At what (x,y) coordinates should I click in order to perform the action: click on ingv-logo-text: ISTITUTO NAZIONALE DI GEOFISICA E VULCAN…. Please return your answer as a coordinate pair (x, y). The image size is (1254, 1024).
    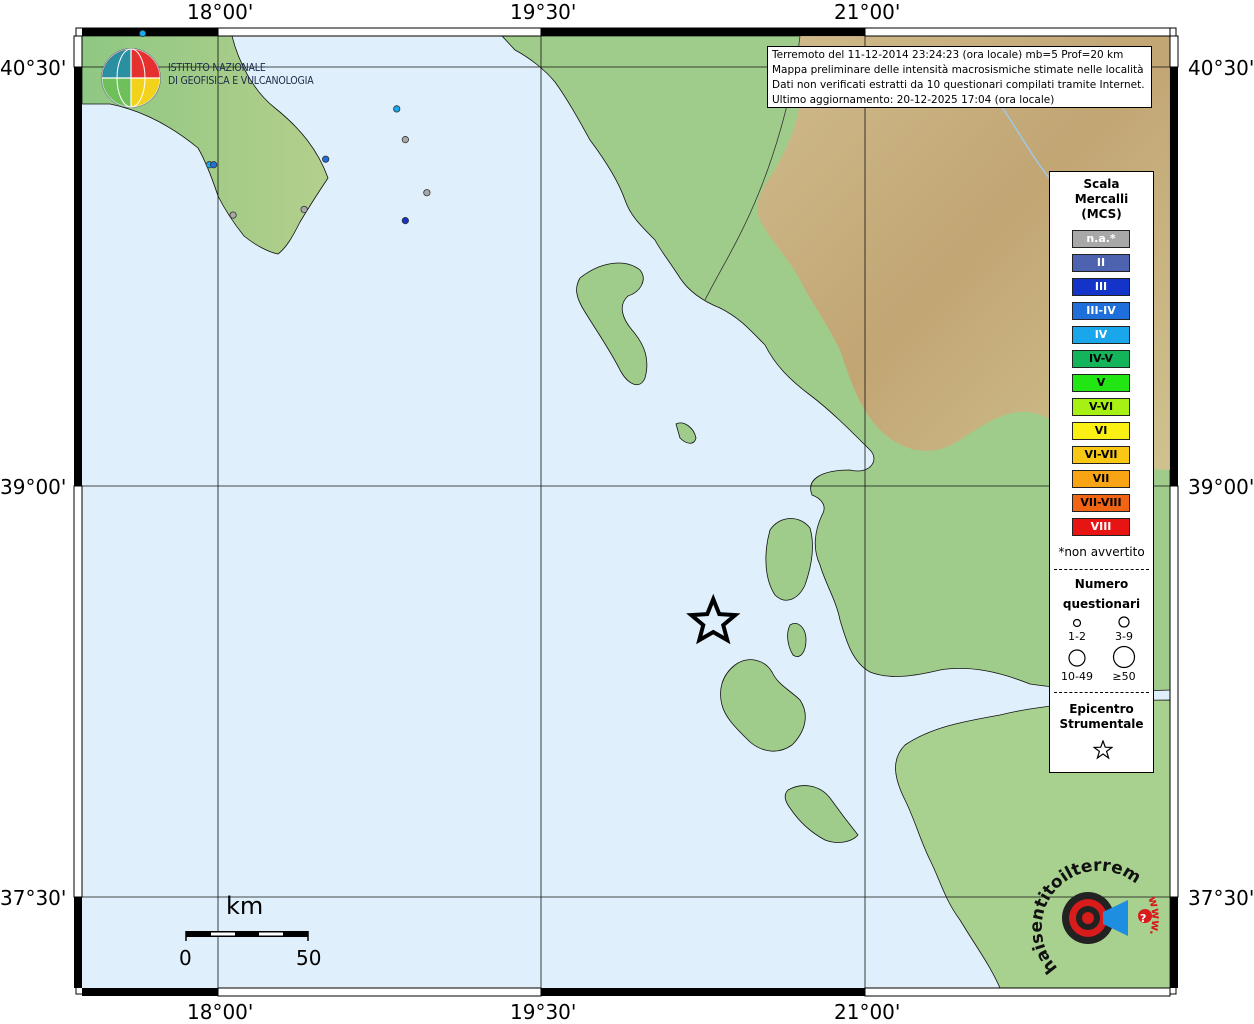
    Looking at the image, I should click on (241, 75).